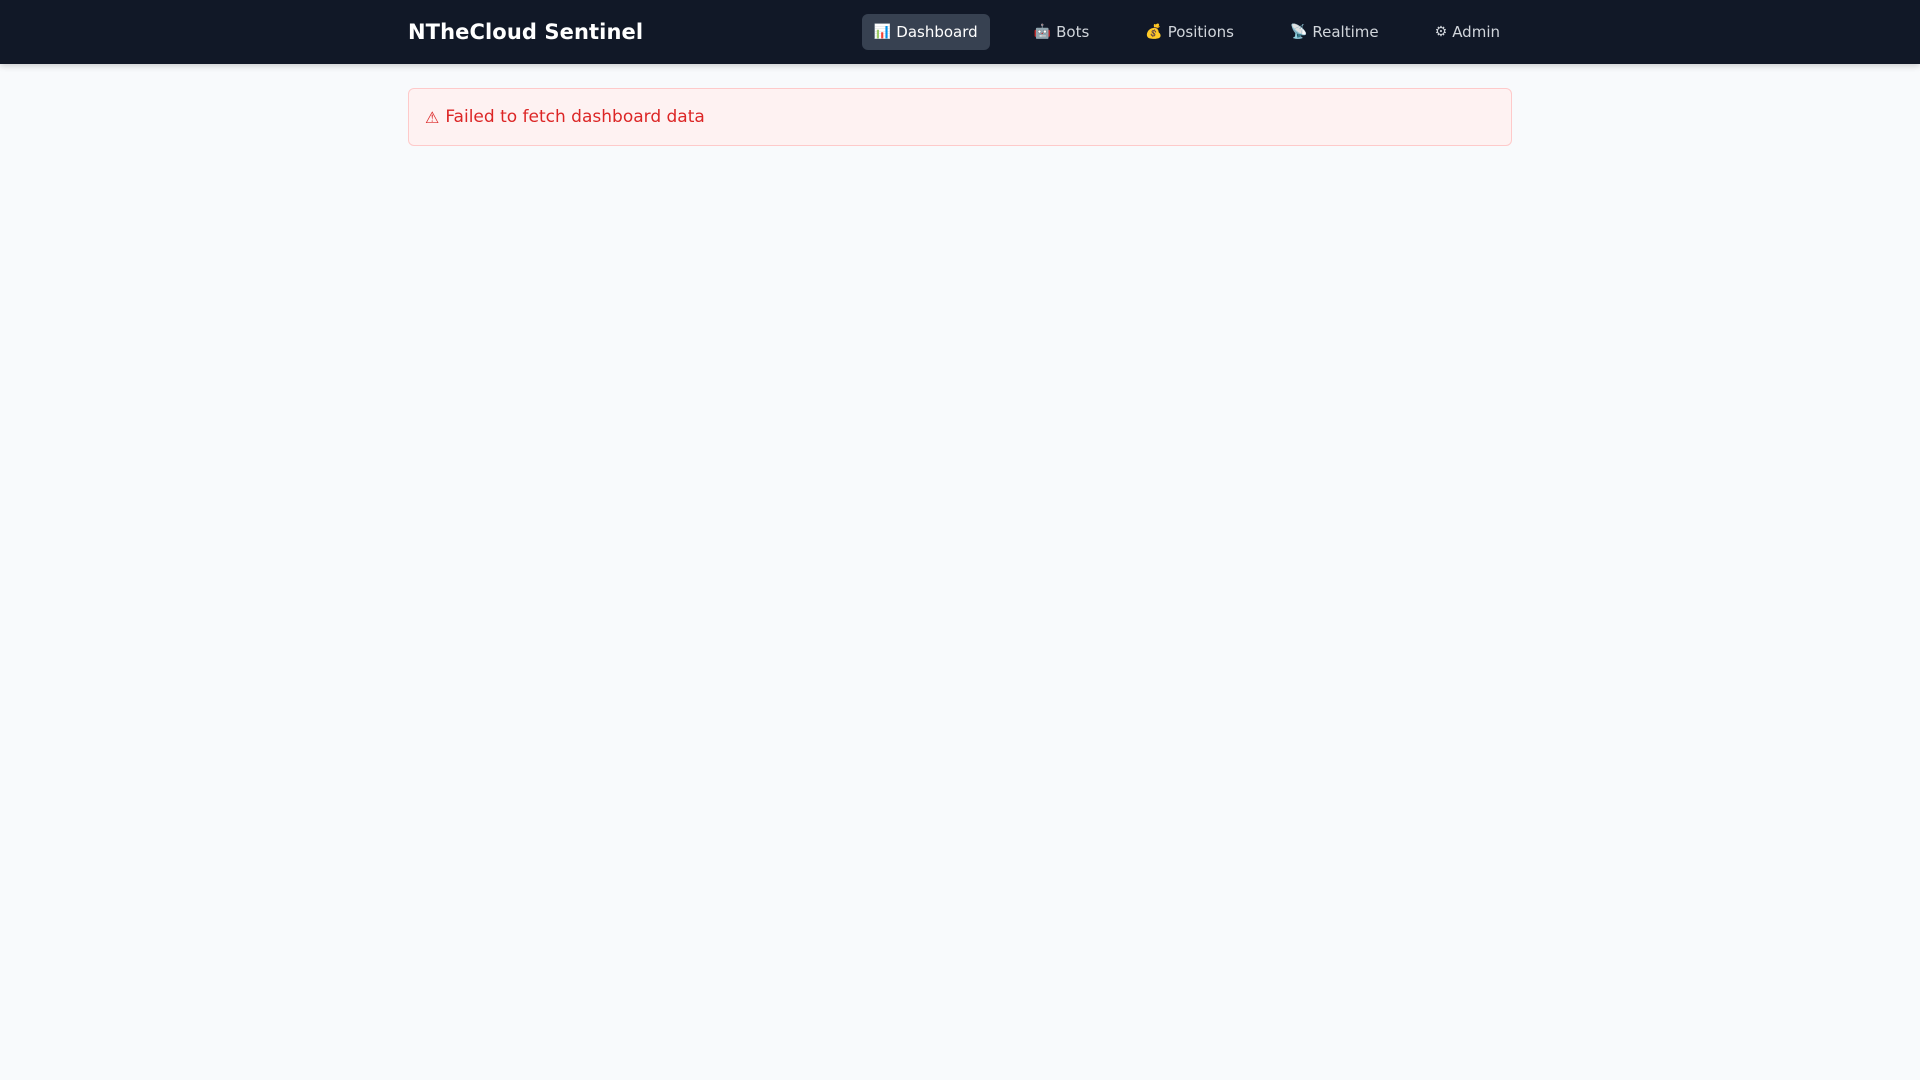 Image resolution: width=1920 pixels, height=1080 pixels. Describe the element at coordinates (1441, 32) in the screenshot. I see `gear-icon: ⚙` at that location.